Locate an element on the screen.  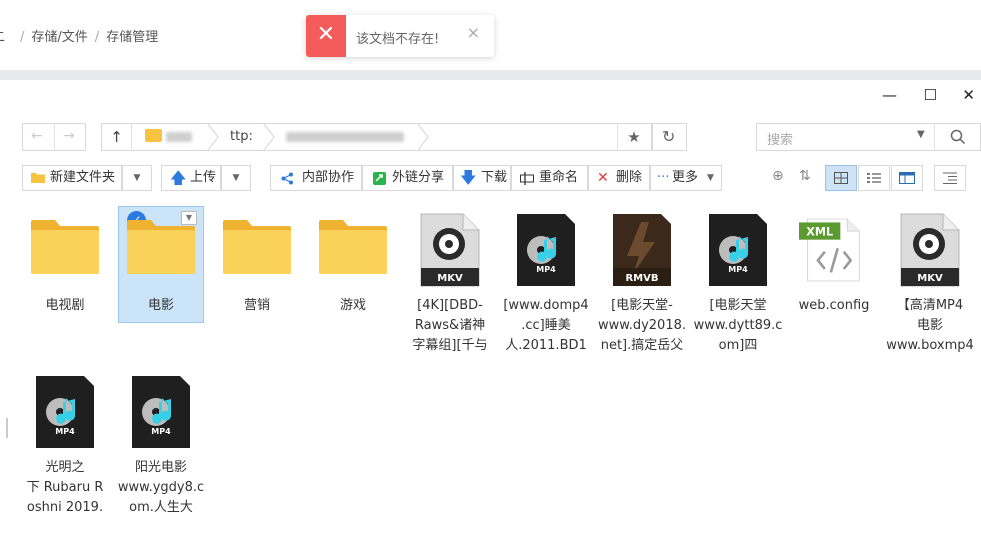
close-icon: ✕ is located at coordinates (326, 36).